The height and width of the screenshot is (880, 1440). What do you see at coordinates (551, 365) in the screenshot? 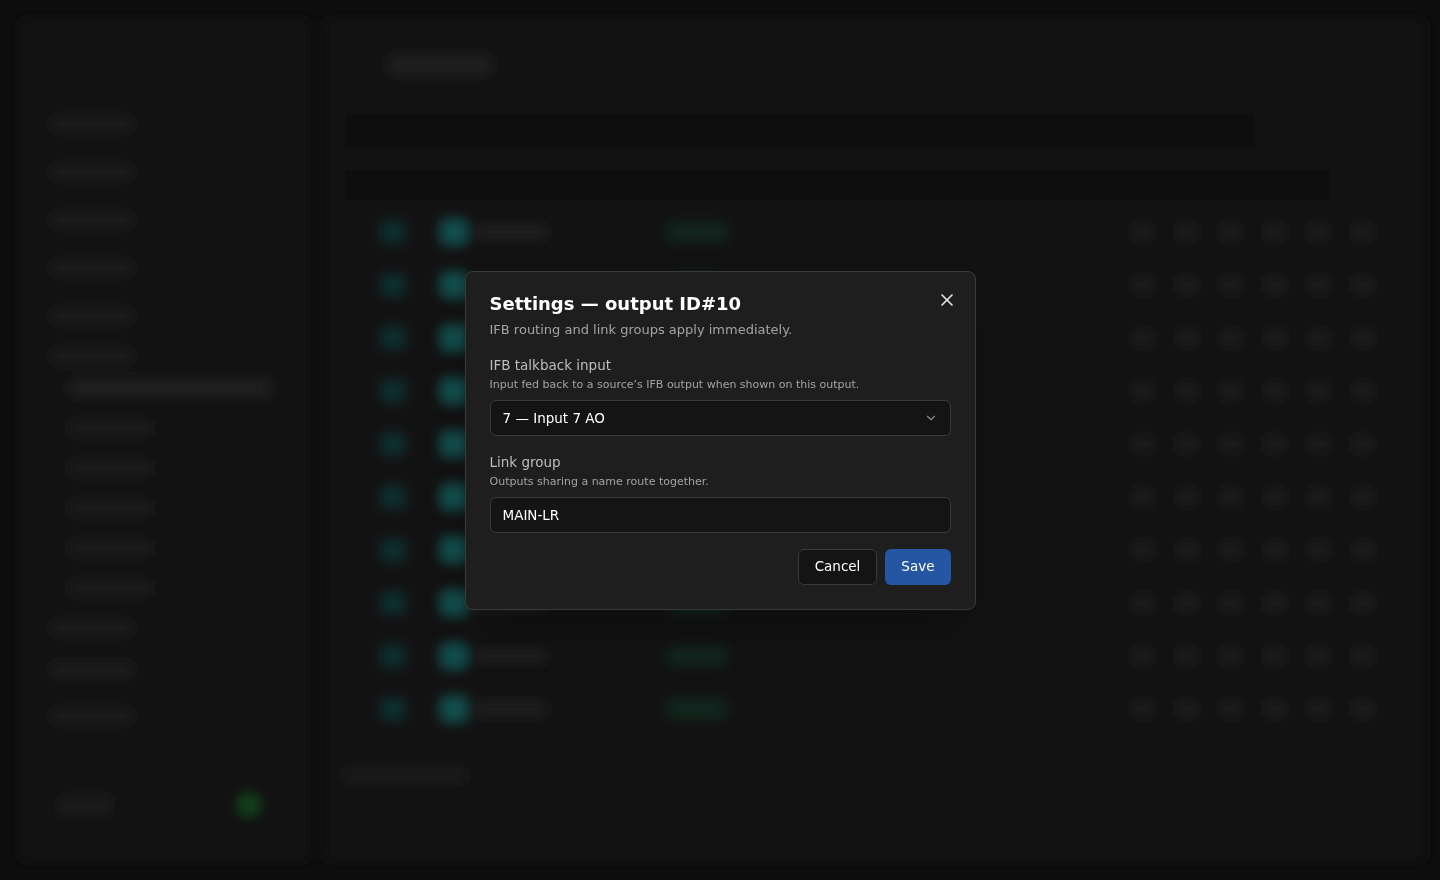
I see `field-label: IFB talkback input` at bounding box center [551, 365].